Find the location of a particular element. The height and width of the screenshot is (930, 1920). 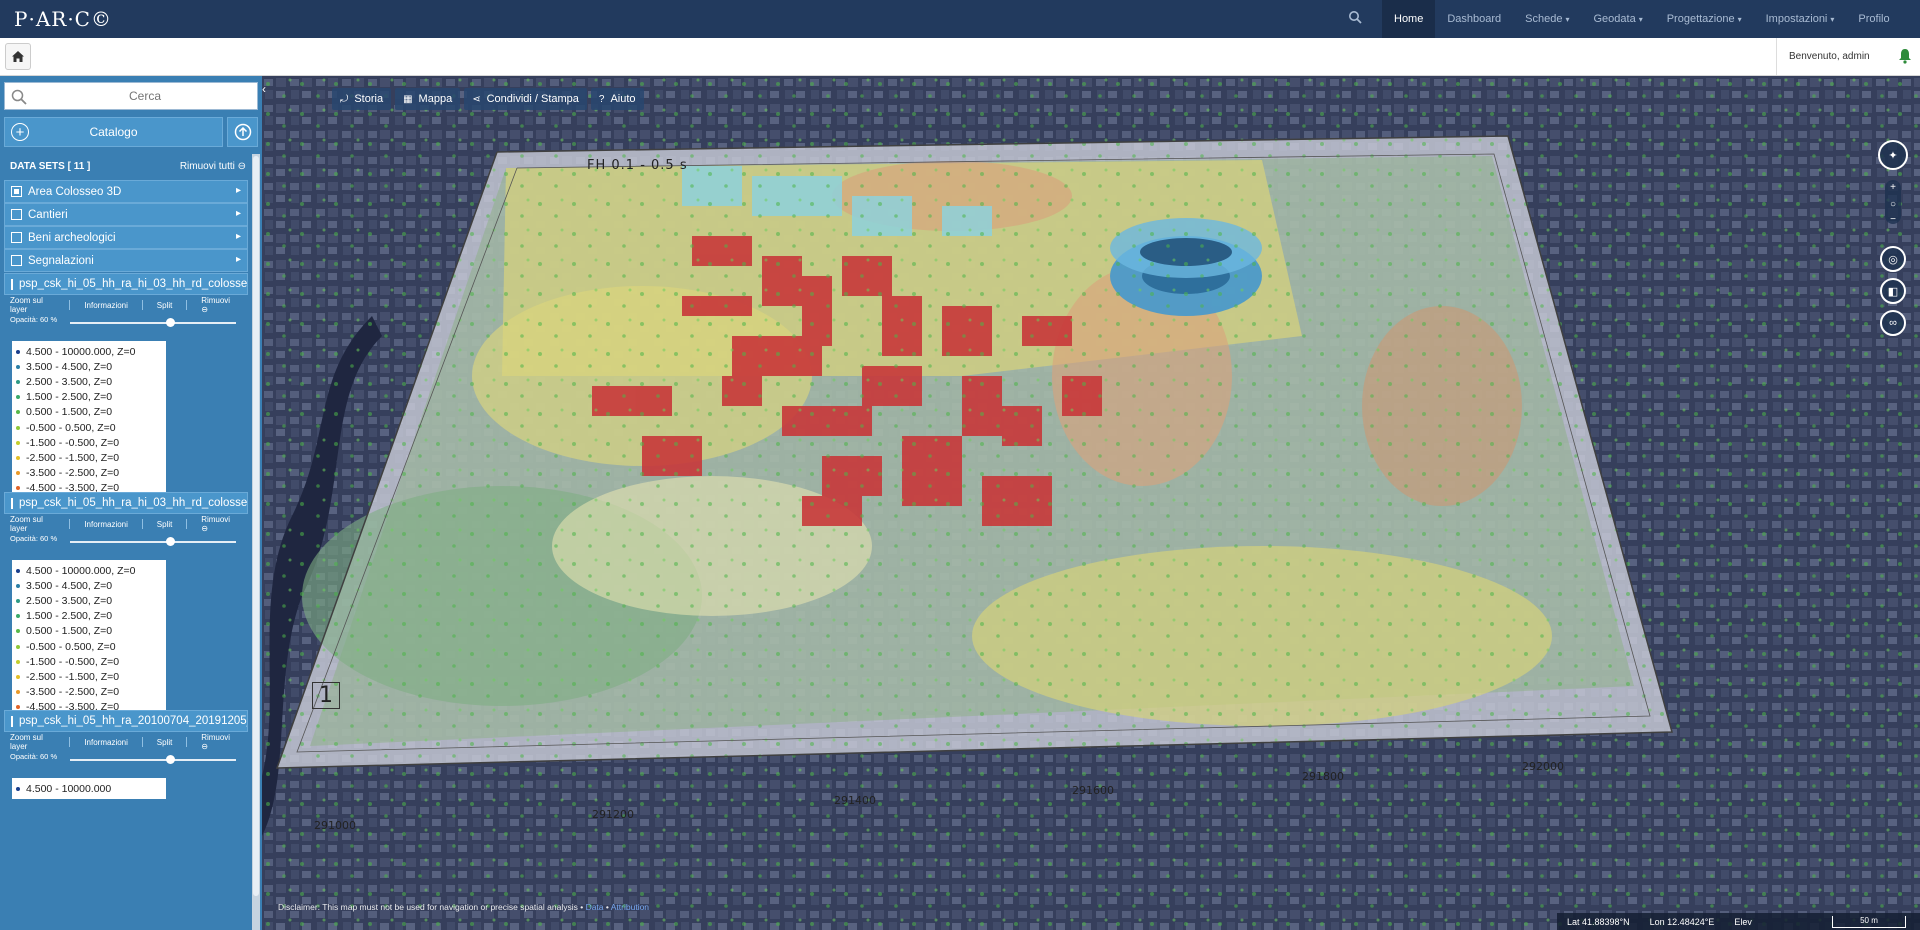

remove-all-link: Rimuovi tutti ⊖ is located at coordinates (213, 166).